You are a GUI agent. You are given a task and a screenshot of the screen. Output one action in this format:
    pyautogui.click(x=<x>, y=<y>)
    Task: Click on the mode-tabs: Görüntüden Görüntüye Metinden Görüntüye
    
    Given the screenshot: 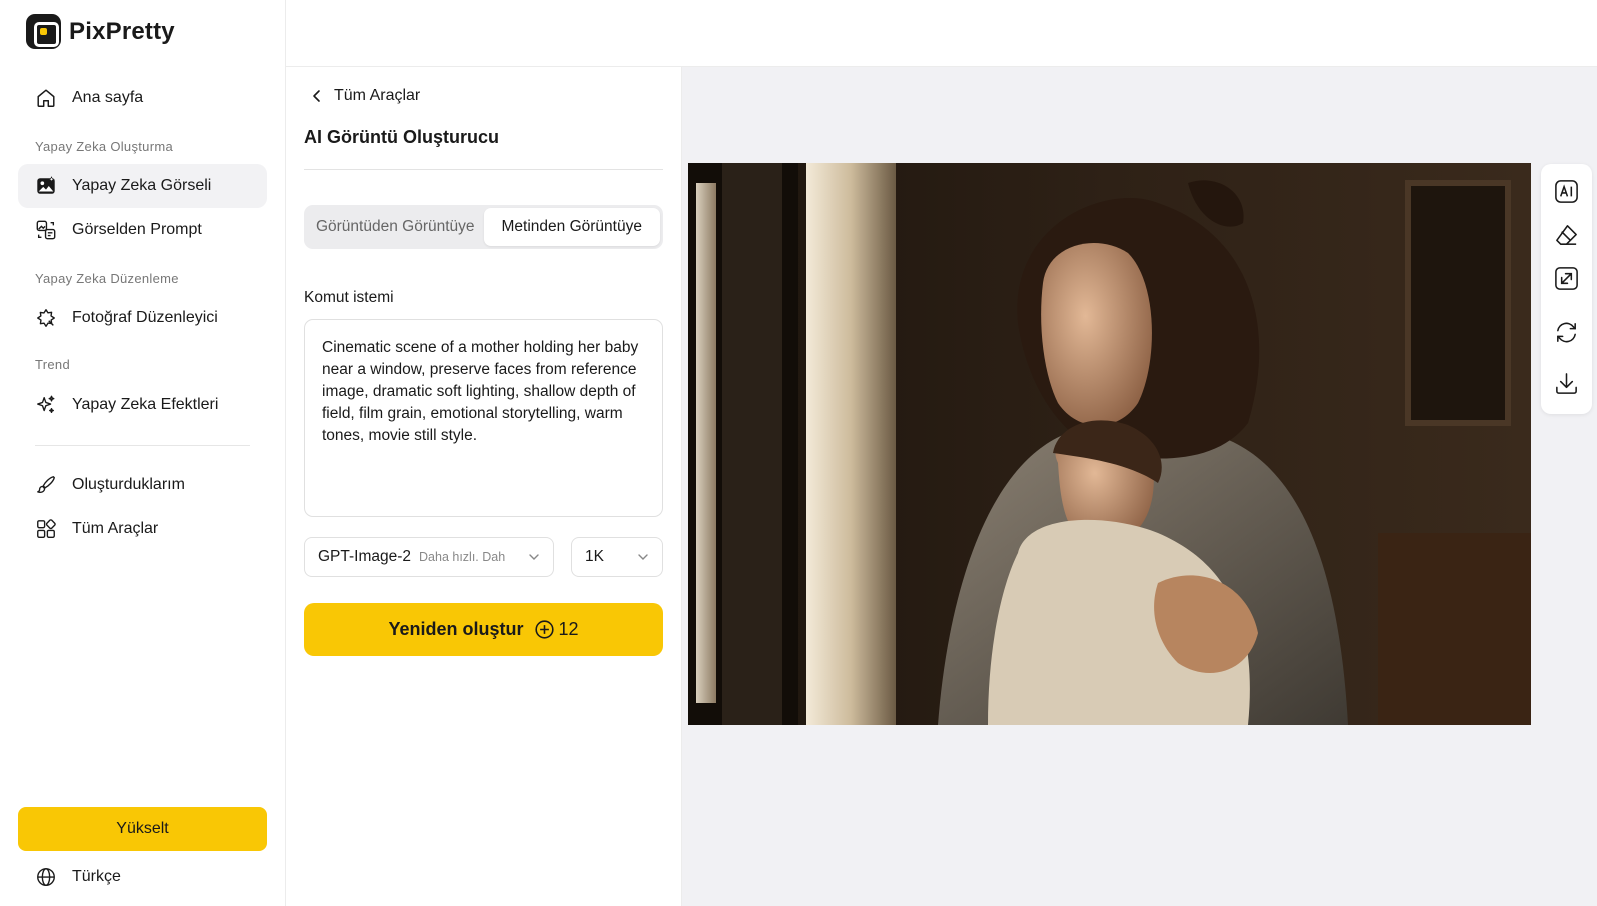 What is the action you would take?
    pyautogui.click(x=483, y=227)
    